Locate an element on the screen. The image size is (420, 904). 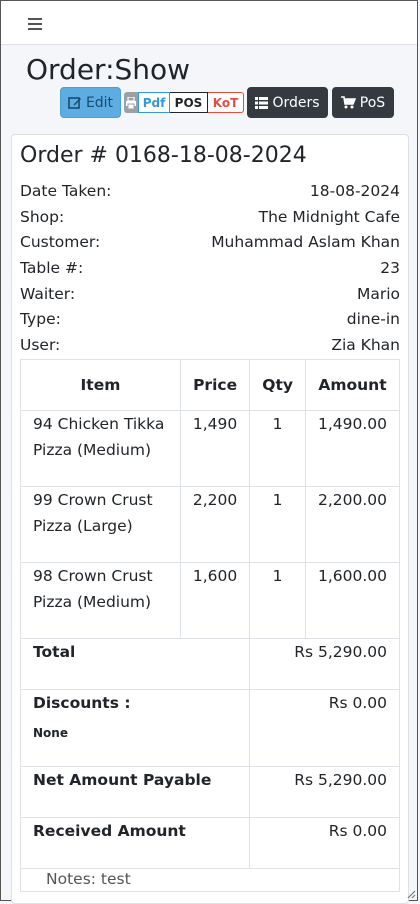
pos-print-button: POS is located at coordinates (189, 102).